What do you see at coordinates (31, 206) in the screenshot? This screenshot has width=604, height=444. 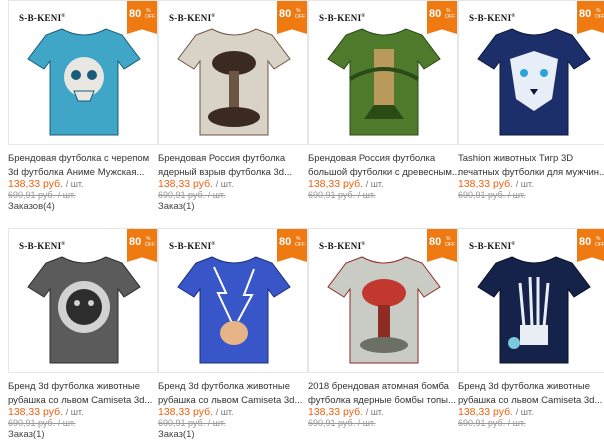 I see `orders-count: Заказов(4)` at bounding box center [31, 206].